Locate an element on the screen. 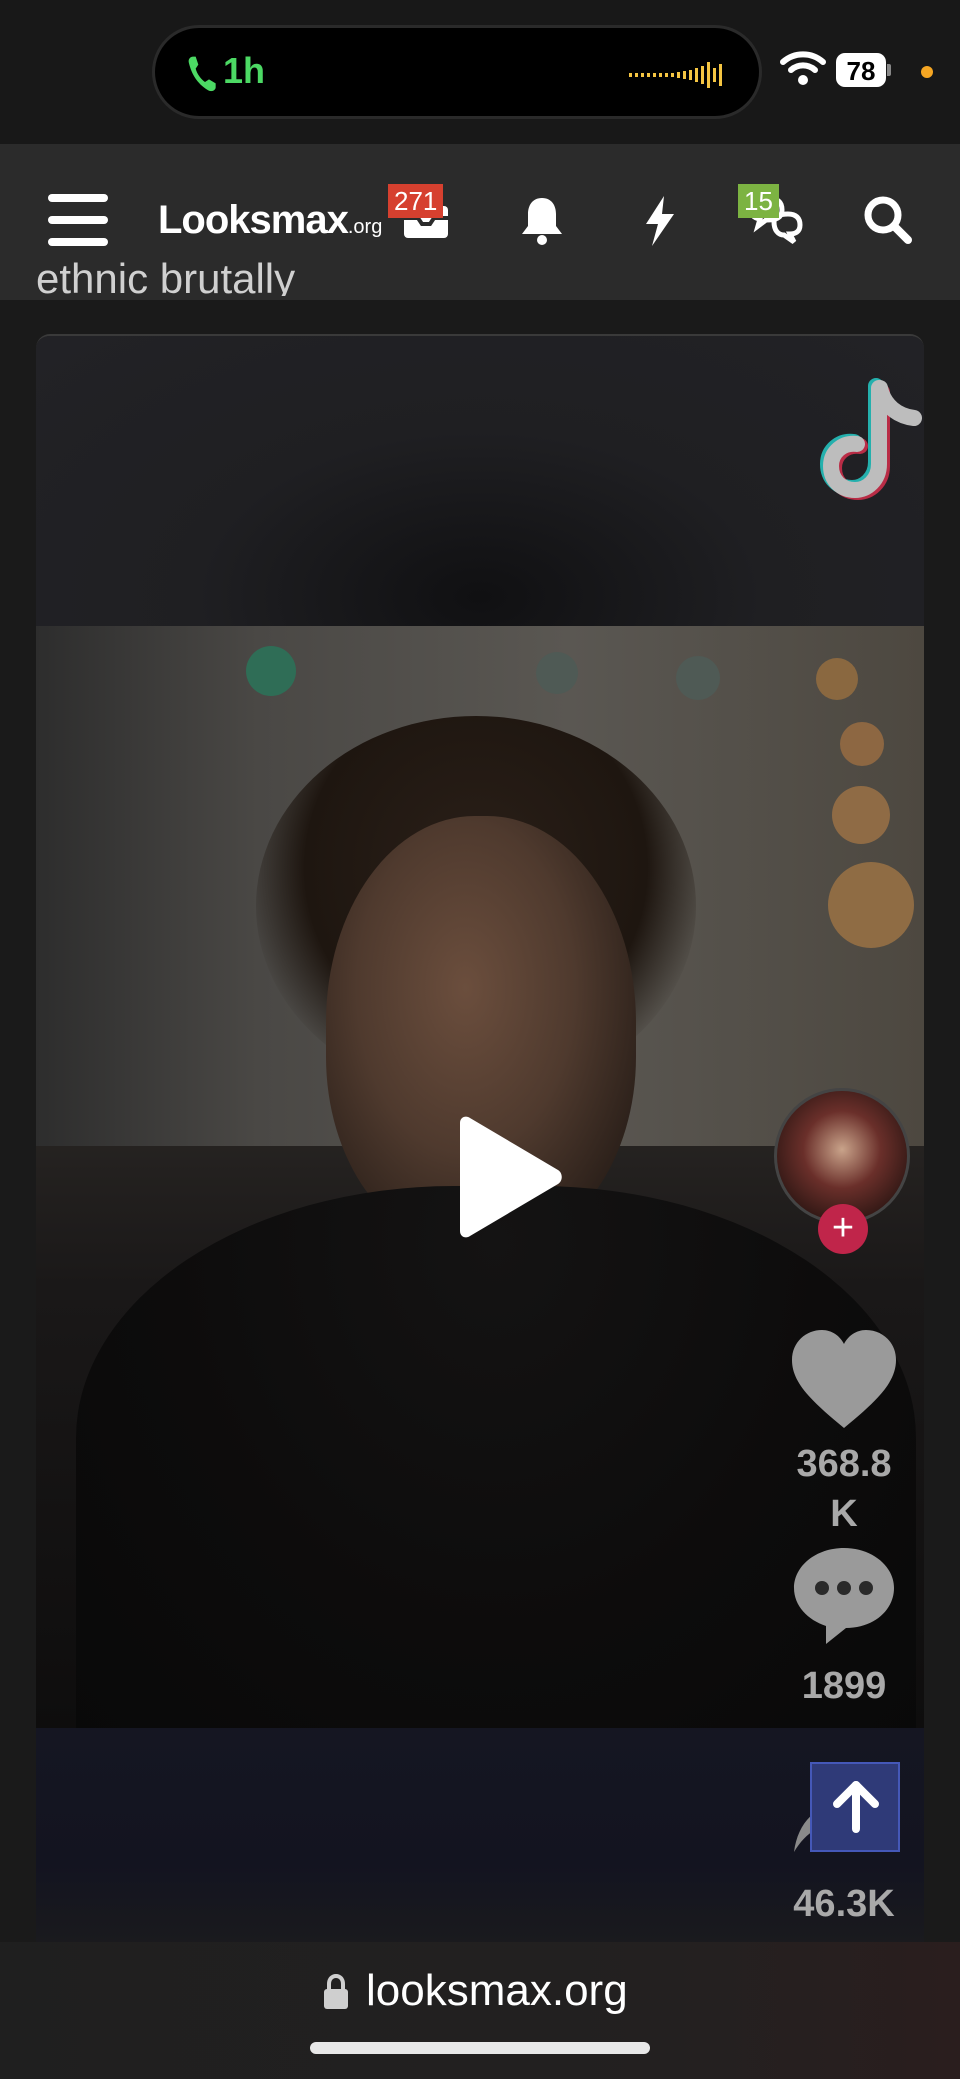  site-logo: Looksmax.org is located at coordinates (270, 220).